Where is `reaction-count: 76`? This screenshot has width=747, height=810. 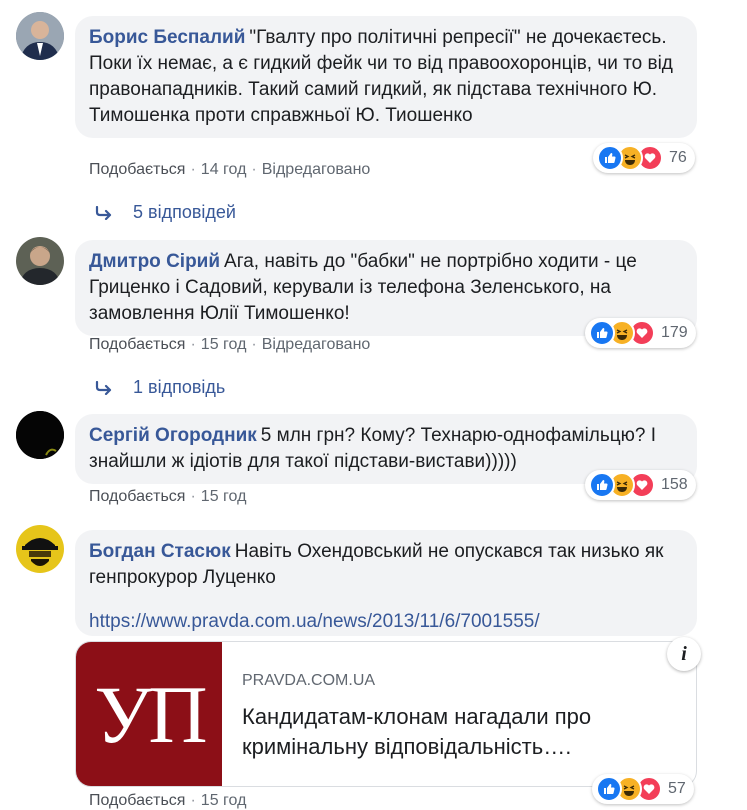
reaction-count: 76 is located at coordinates (678, 157).